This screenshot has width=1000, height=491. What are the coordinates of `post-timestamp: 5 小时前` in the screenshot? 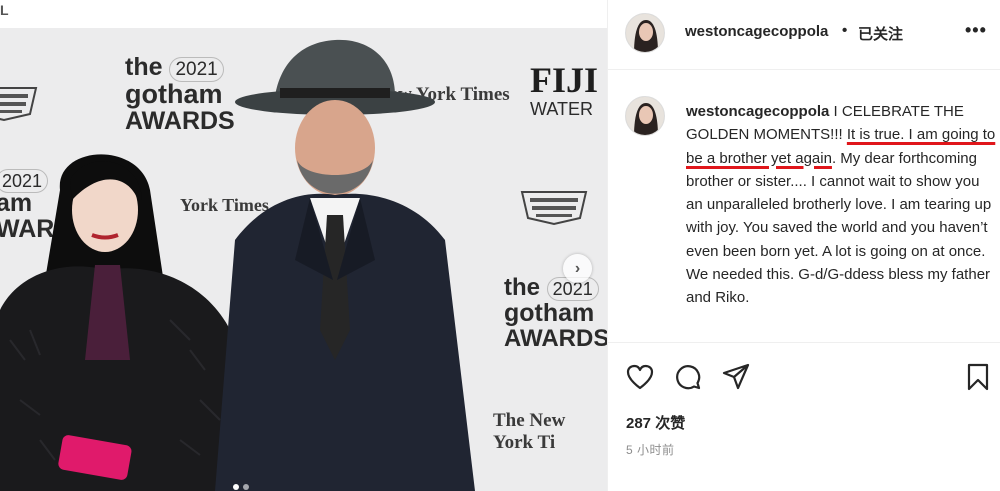 It's located at (650, 449).